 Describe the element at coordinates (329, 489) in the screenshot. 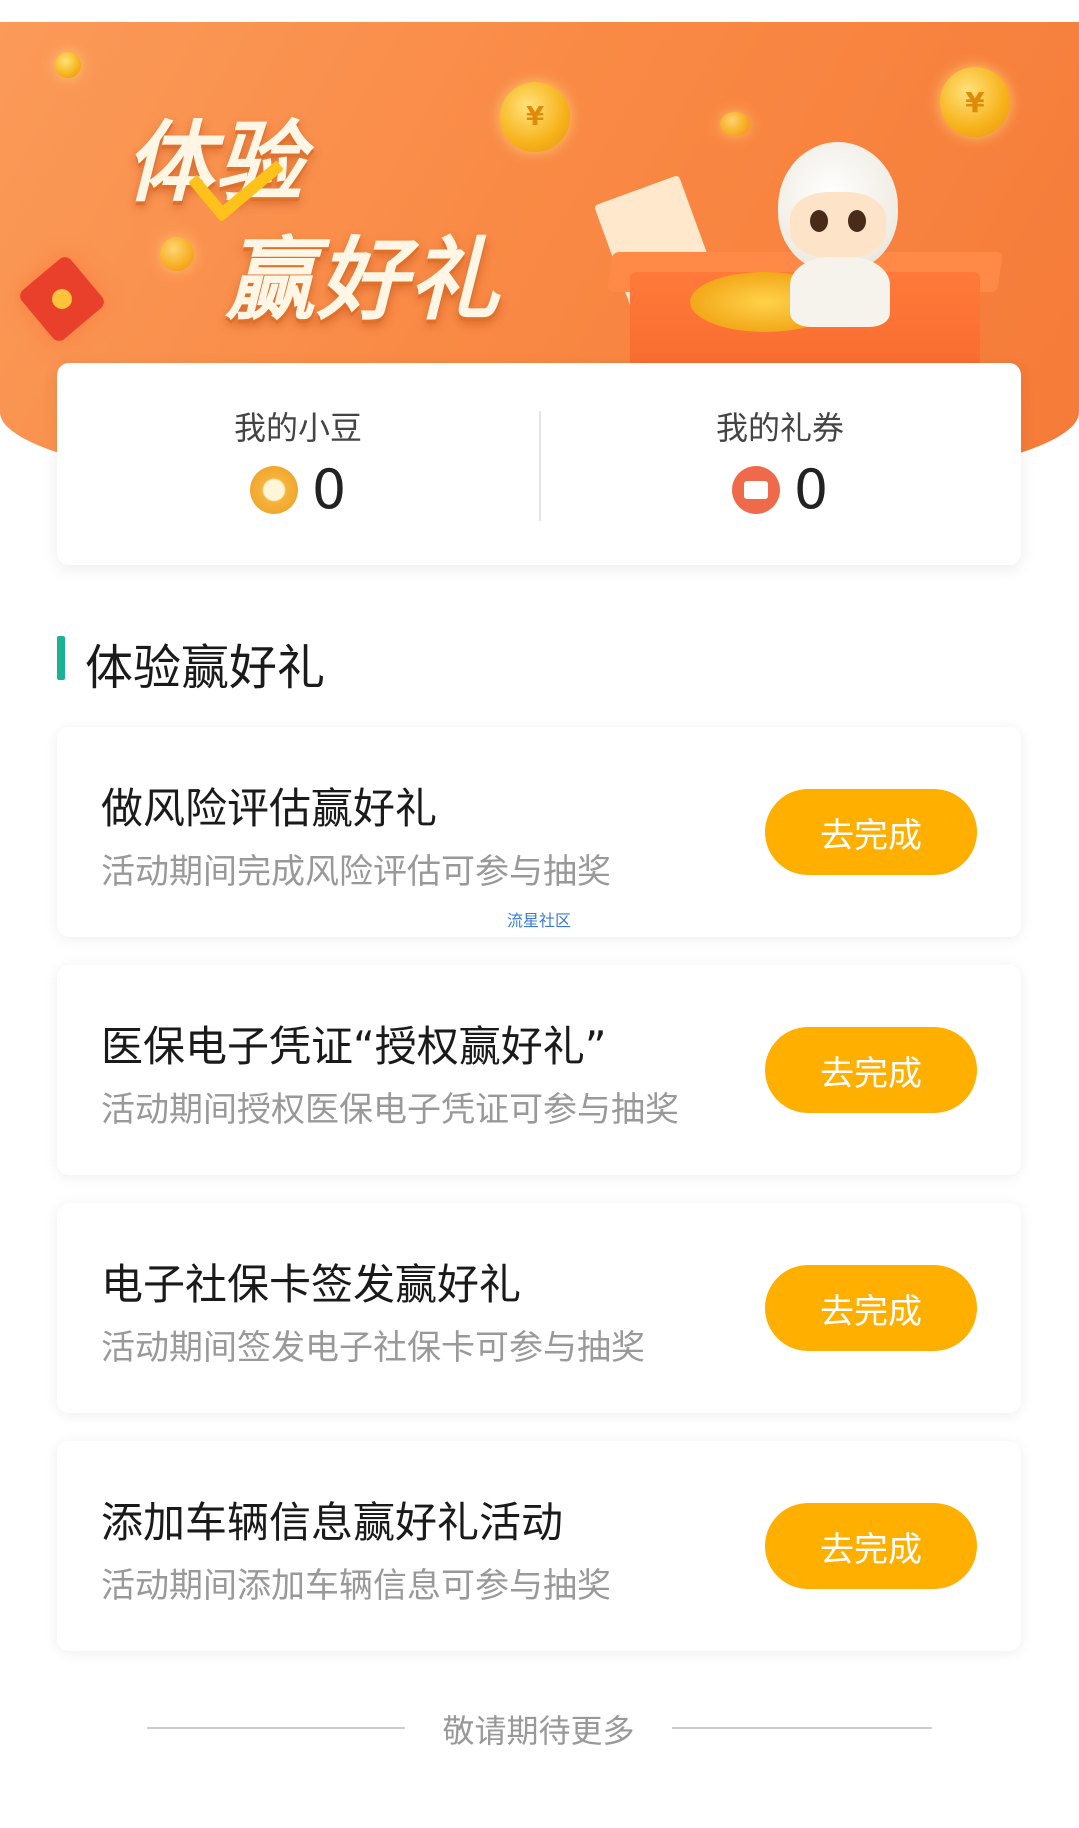

I see `beans-value: 0` at that location.